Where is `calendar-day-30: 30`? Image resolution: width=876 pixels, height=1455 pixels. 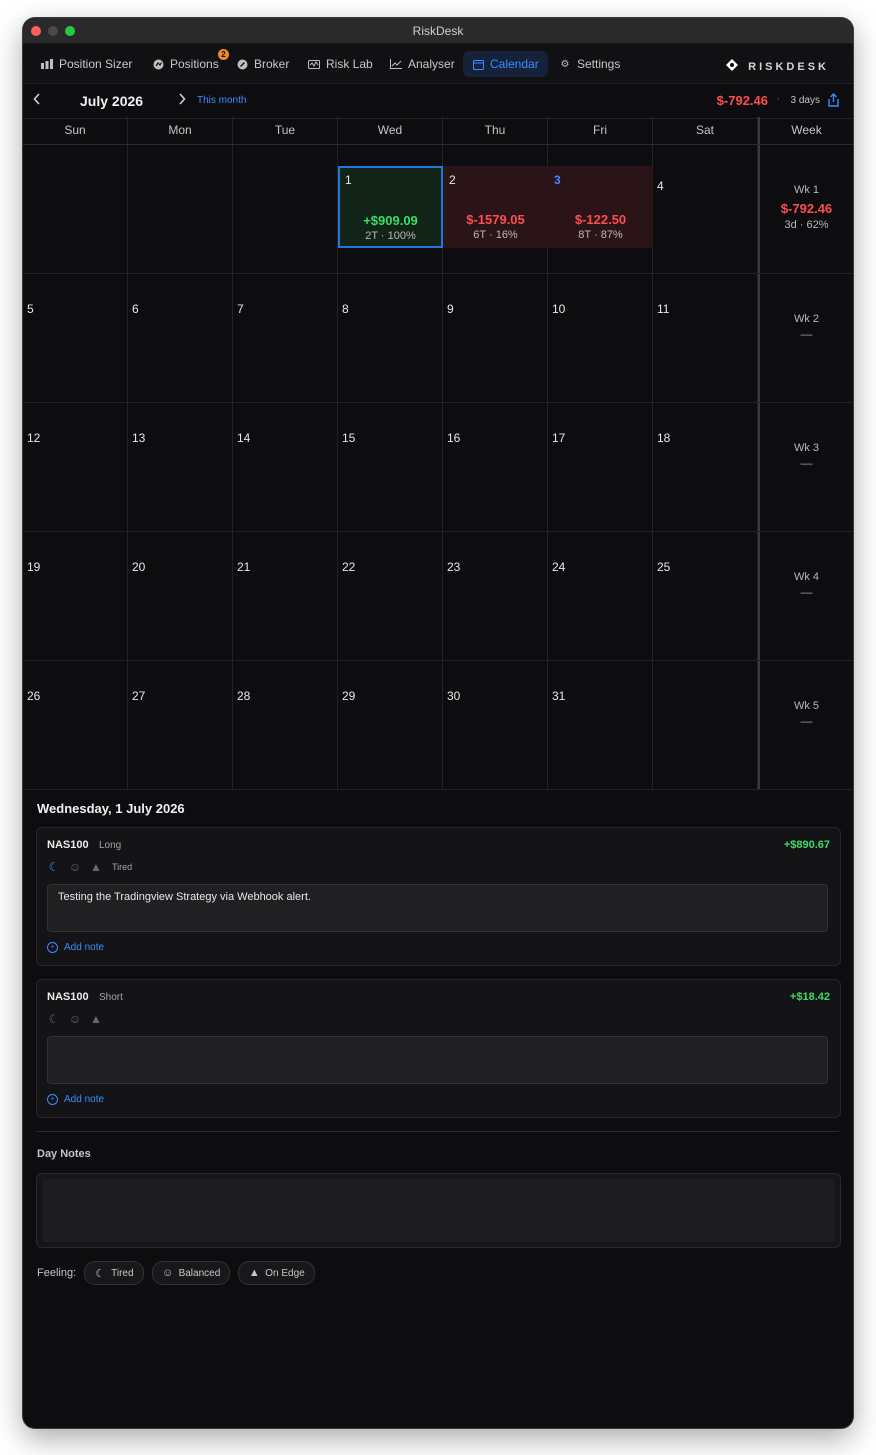 calendar-day-30: 30 is located at coordinates (495, 725).